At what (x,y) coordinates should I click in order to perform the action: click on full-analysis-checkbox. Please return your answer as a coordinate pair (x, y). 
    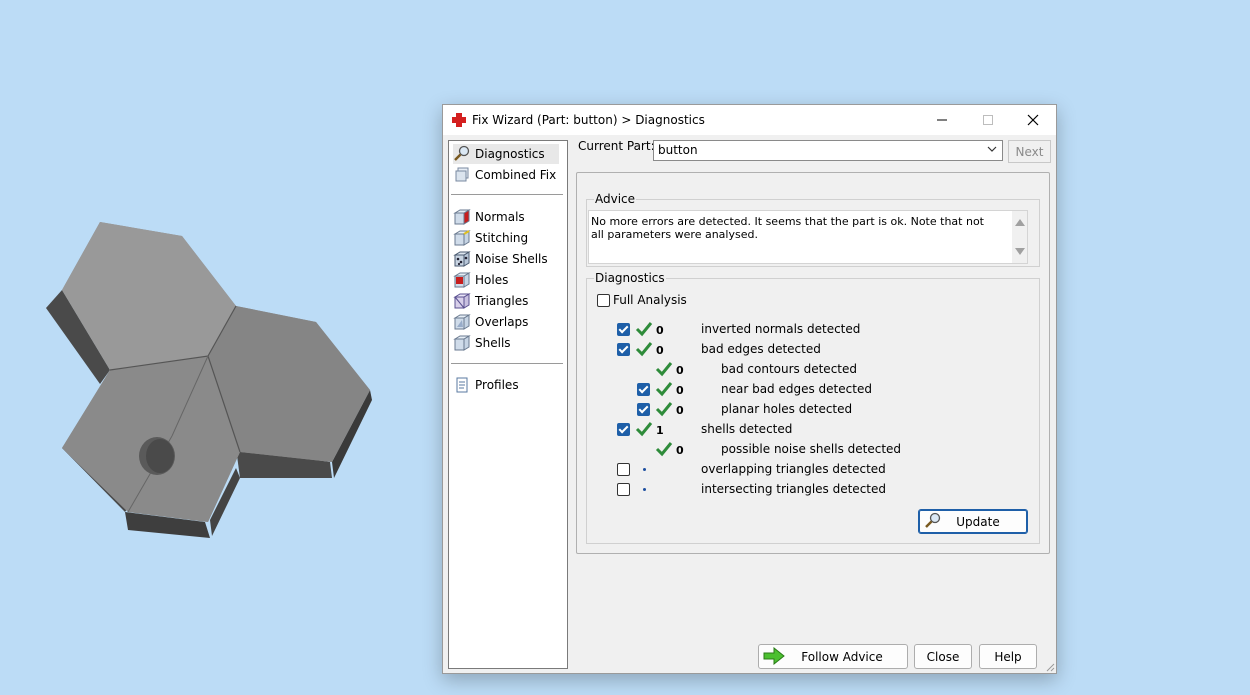
    Looking at the image, I should click on (603, 300).